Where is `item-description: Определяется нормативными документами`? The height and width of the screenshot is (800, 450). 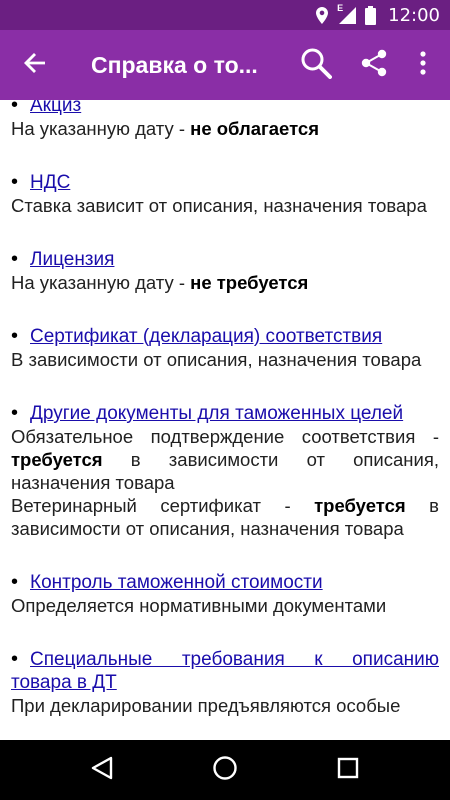
item-description: Определяется нормативными документами is located at coordinates (199, 605).